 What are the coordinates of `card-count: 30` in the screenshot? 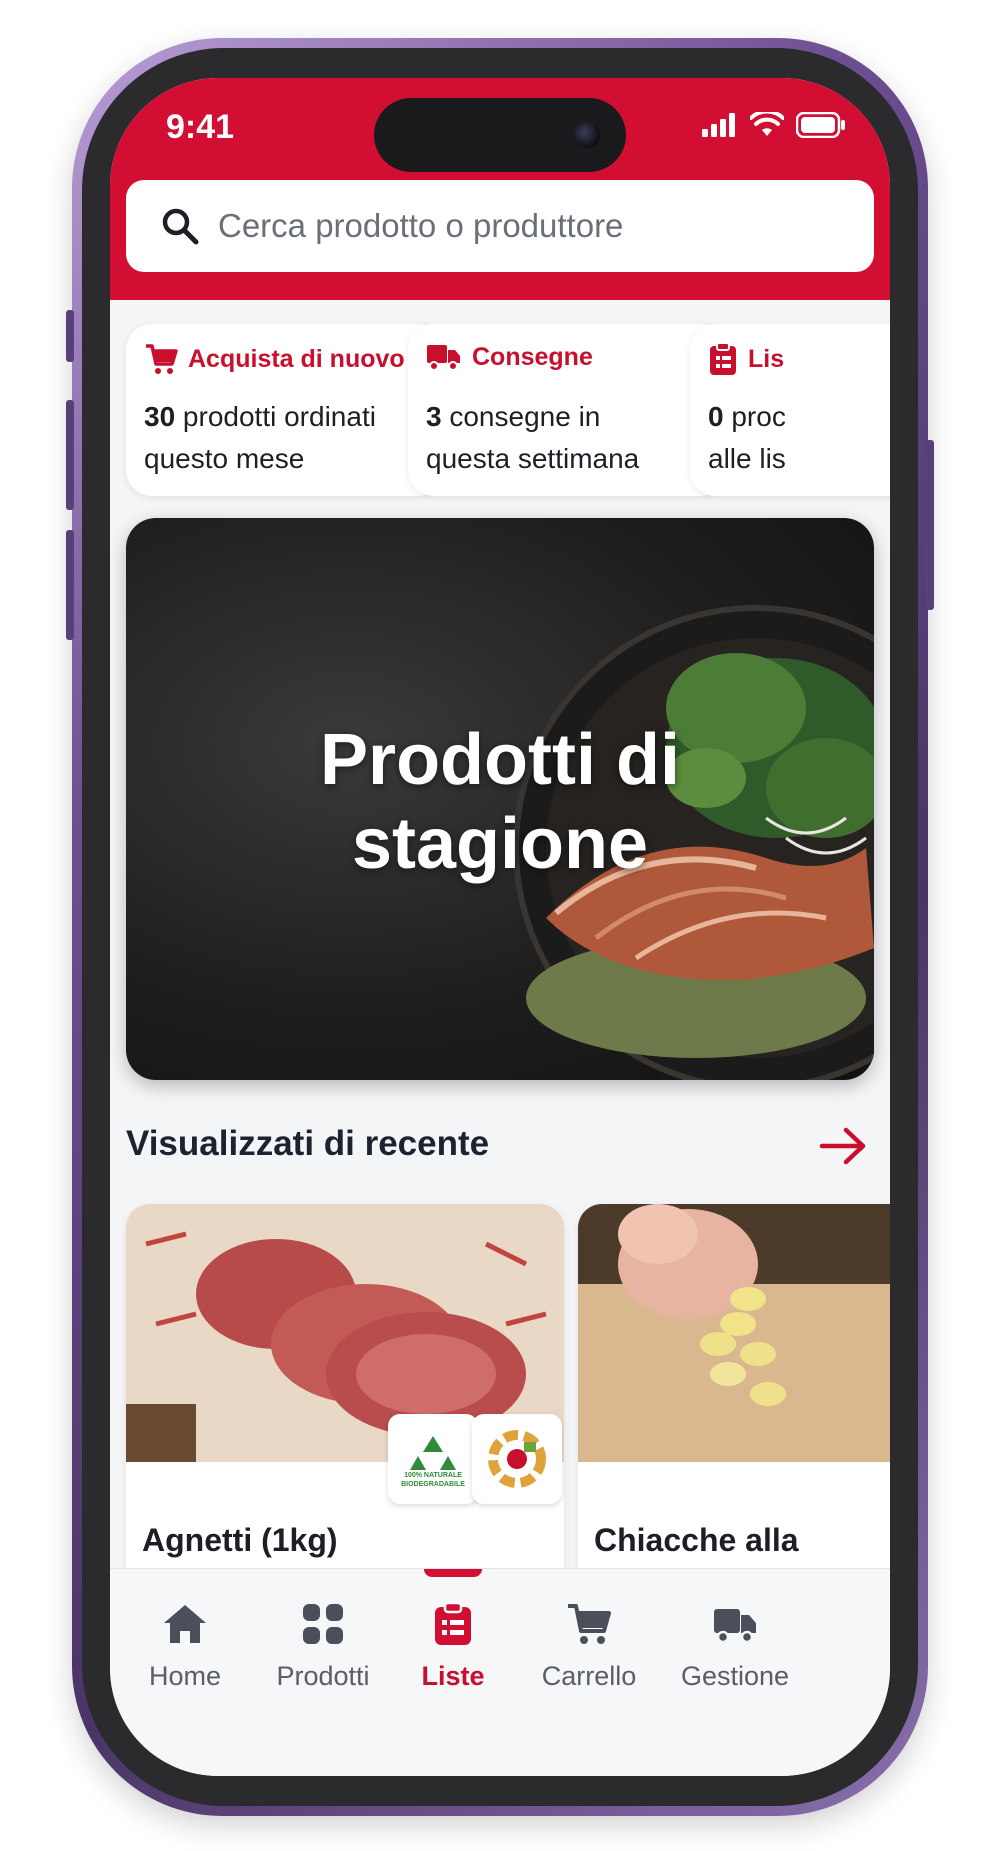 It's located at (160, 416).